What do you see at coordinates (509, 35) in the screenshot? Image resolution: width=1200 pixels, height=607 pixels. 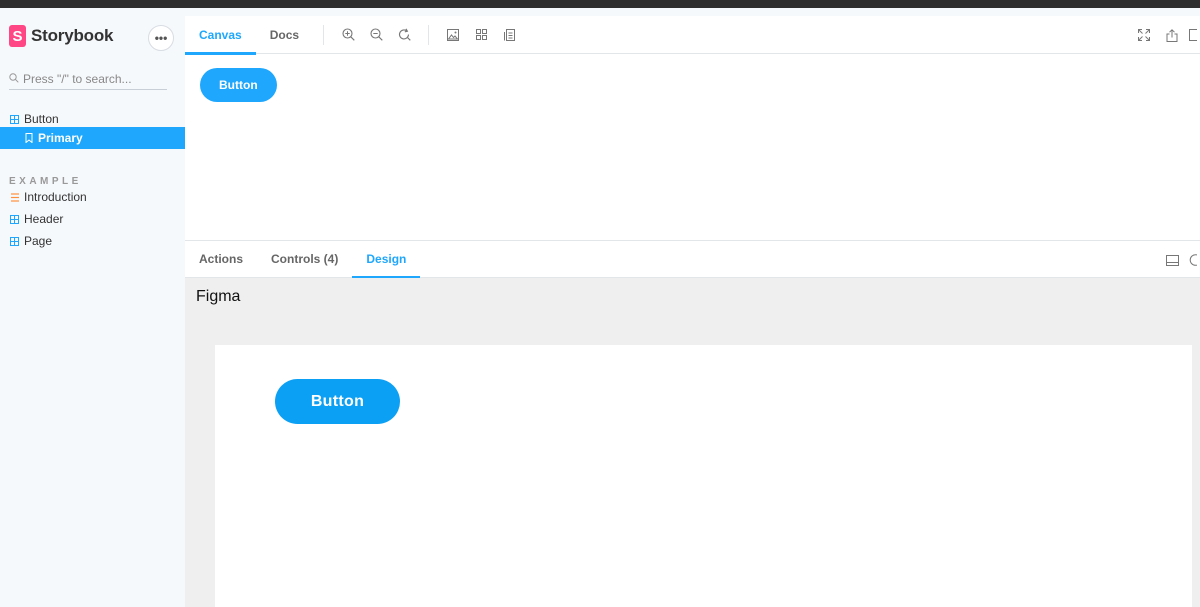 I see `outline-icon` at bounding box center [509, 35].